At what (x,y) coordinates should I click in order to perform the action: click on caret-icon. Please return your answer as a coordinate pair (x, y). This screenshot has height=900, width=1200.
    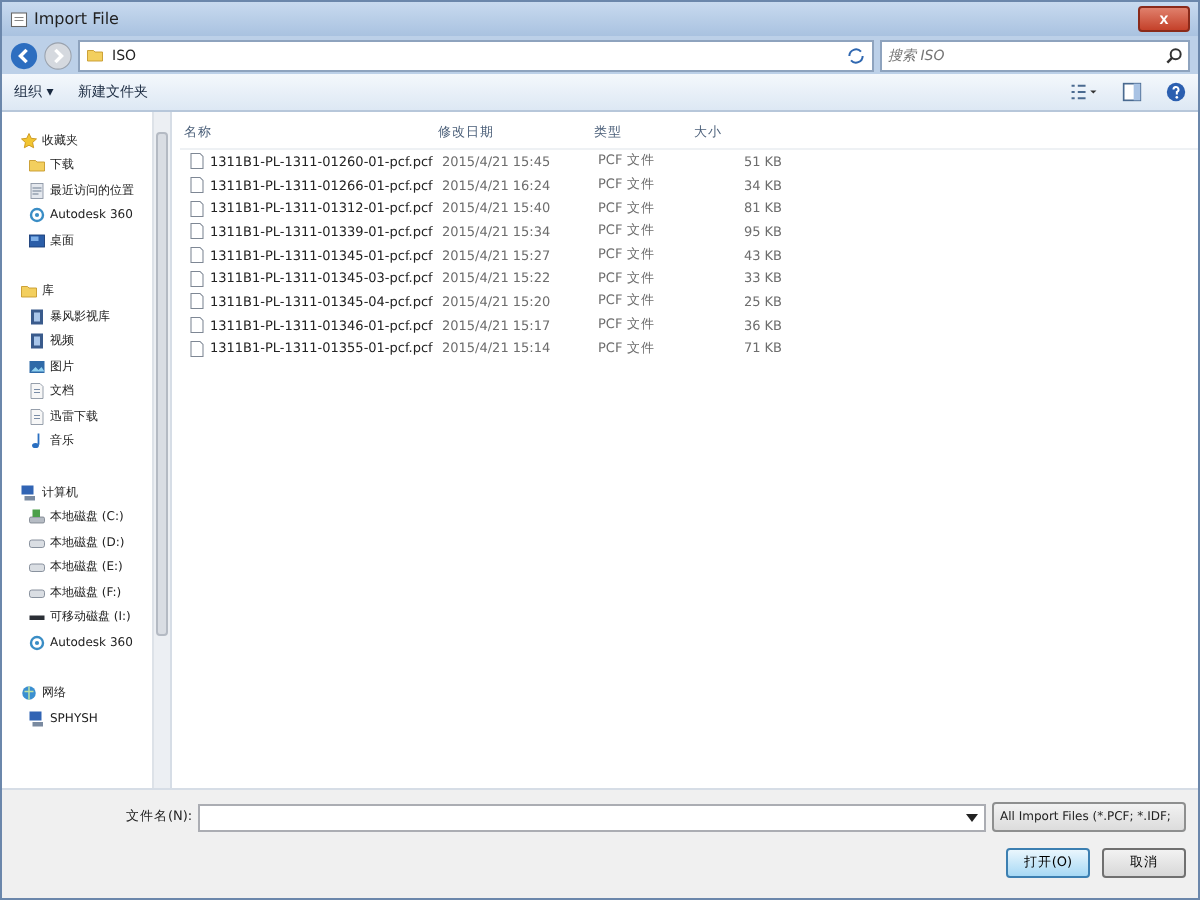
    Looking at the image, I should click on (972, 817).